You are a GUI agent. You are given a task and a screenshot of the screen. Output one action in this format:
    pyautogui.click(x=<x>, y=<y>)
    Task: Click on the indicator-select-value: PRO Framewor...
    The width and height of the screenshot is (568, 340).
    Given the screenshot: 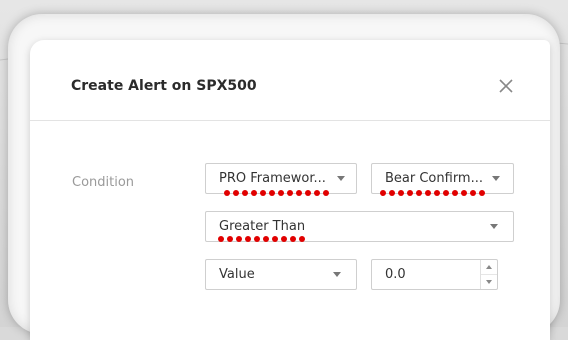 What is the action you would take?
    pyautogui.click(x=272, y=178)
    